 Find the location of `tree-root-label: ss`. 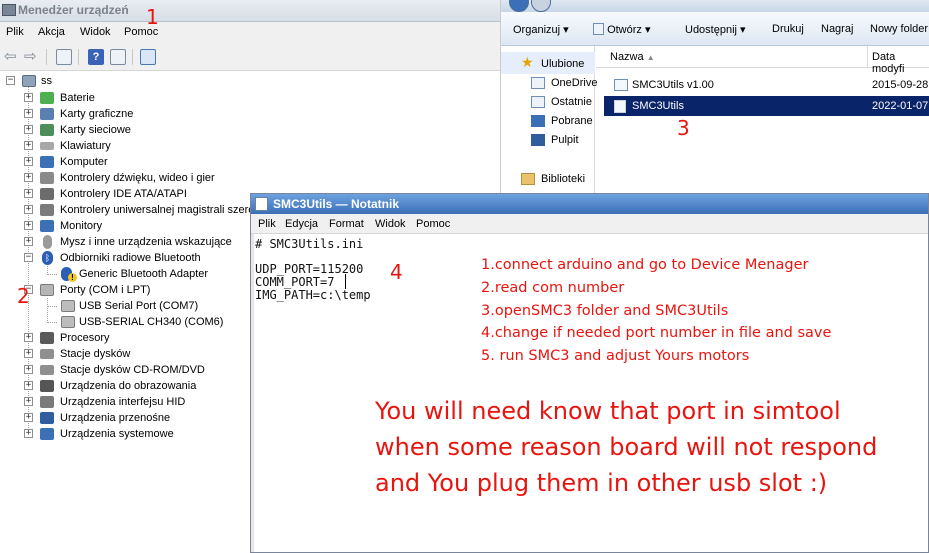

tree-root-label: ss is located at coordinates (46, 81).